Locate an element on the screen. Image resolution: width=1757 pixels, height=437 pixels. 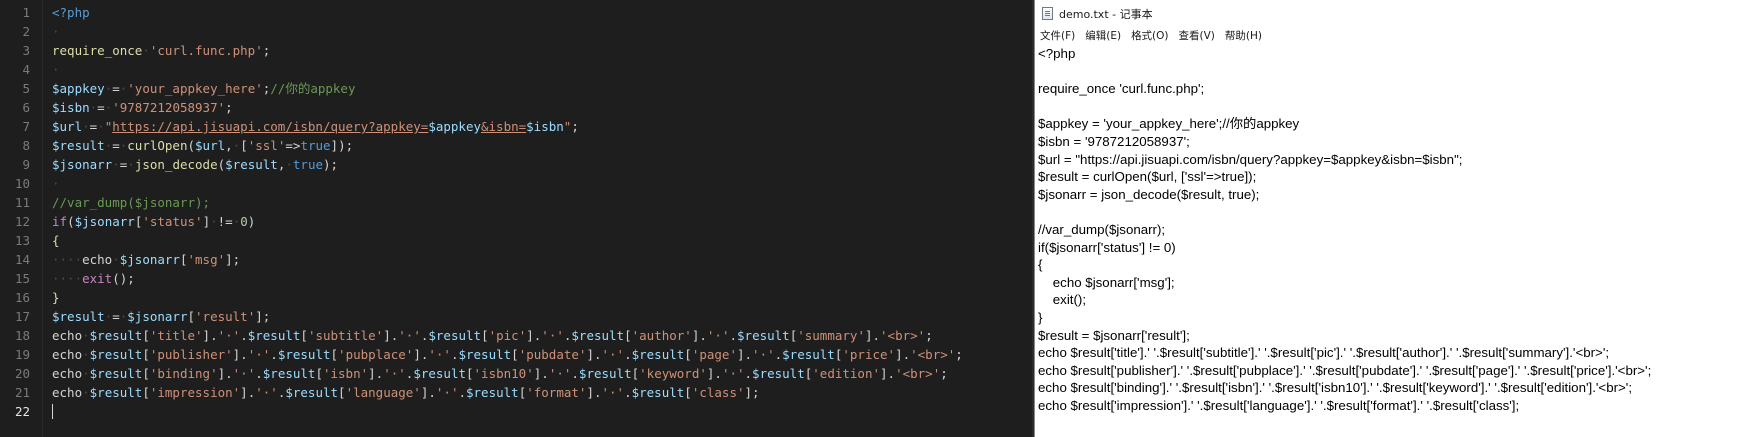
code-line: $jsonarr·=·json_decode($result,·true); is located at coordinates (195, 164).